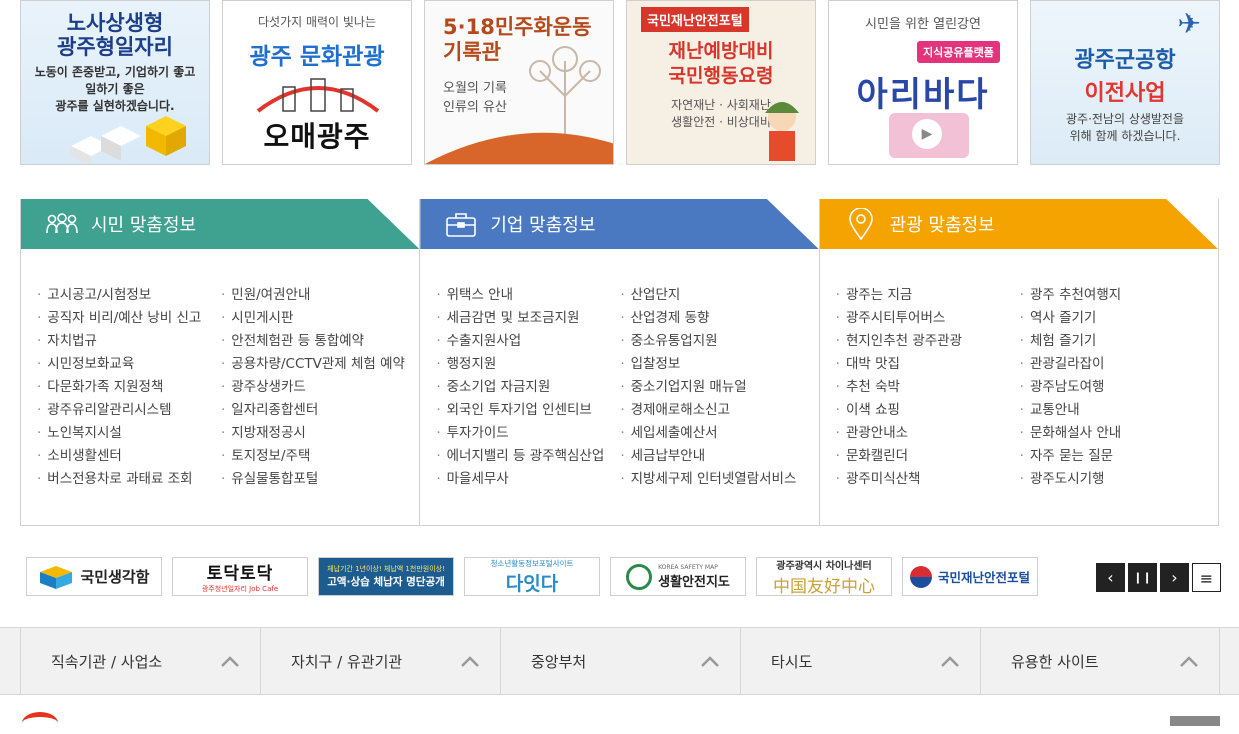 The image size is (1239, 734). Describe the element at coordinates (928, 387) in the screenshot. I see `list-item: 추천 숙박` at that location.